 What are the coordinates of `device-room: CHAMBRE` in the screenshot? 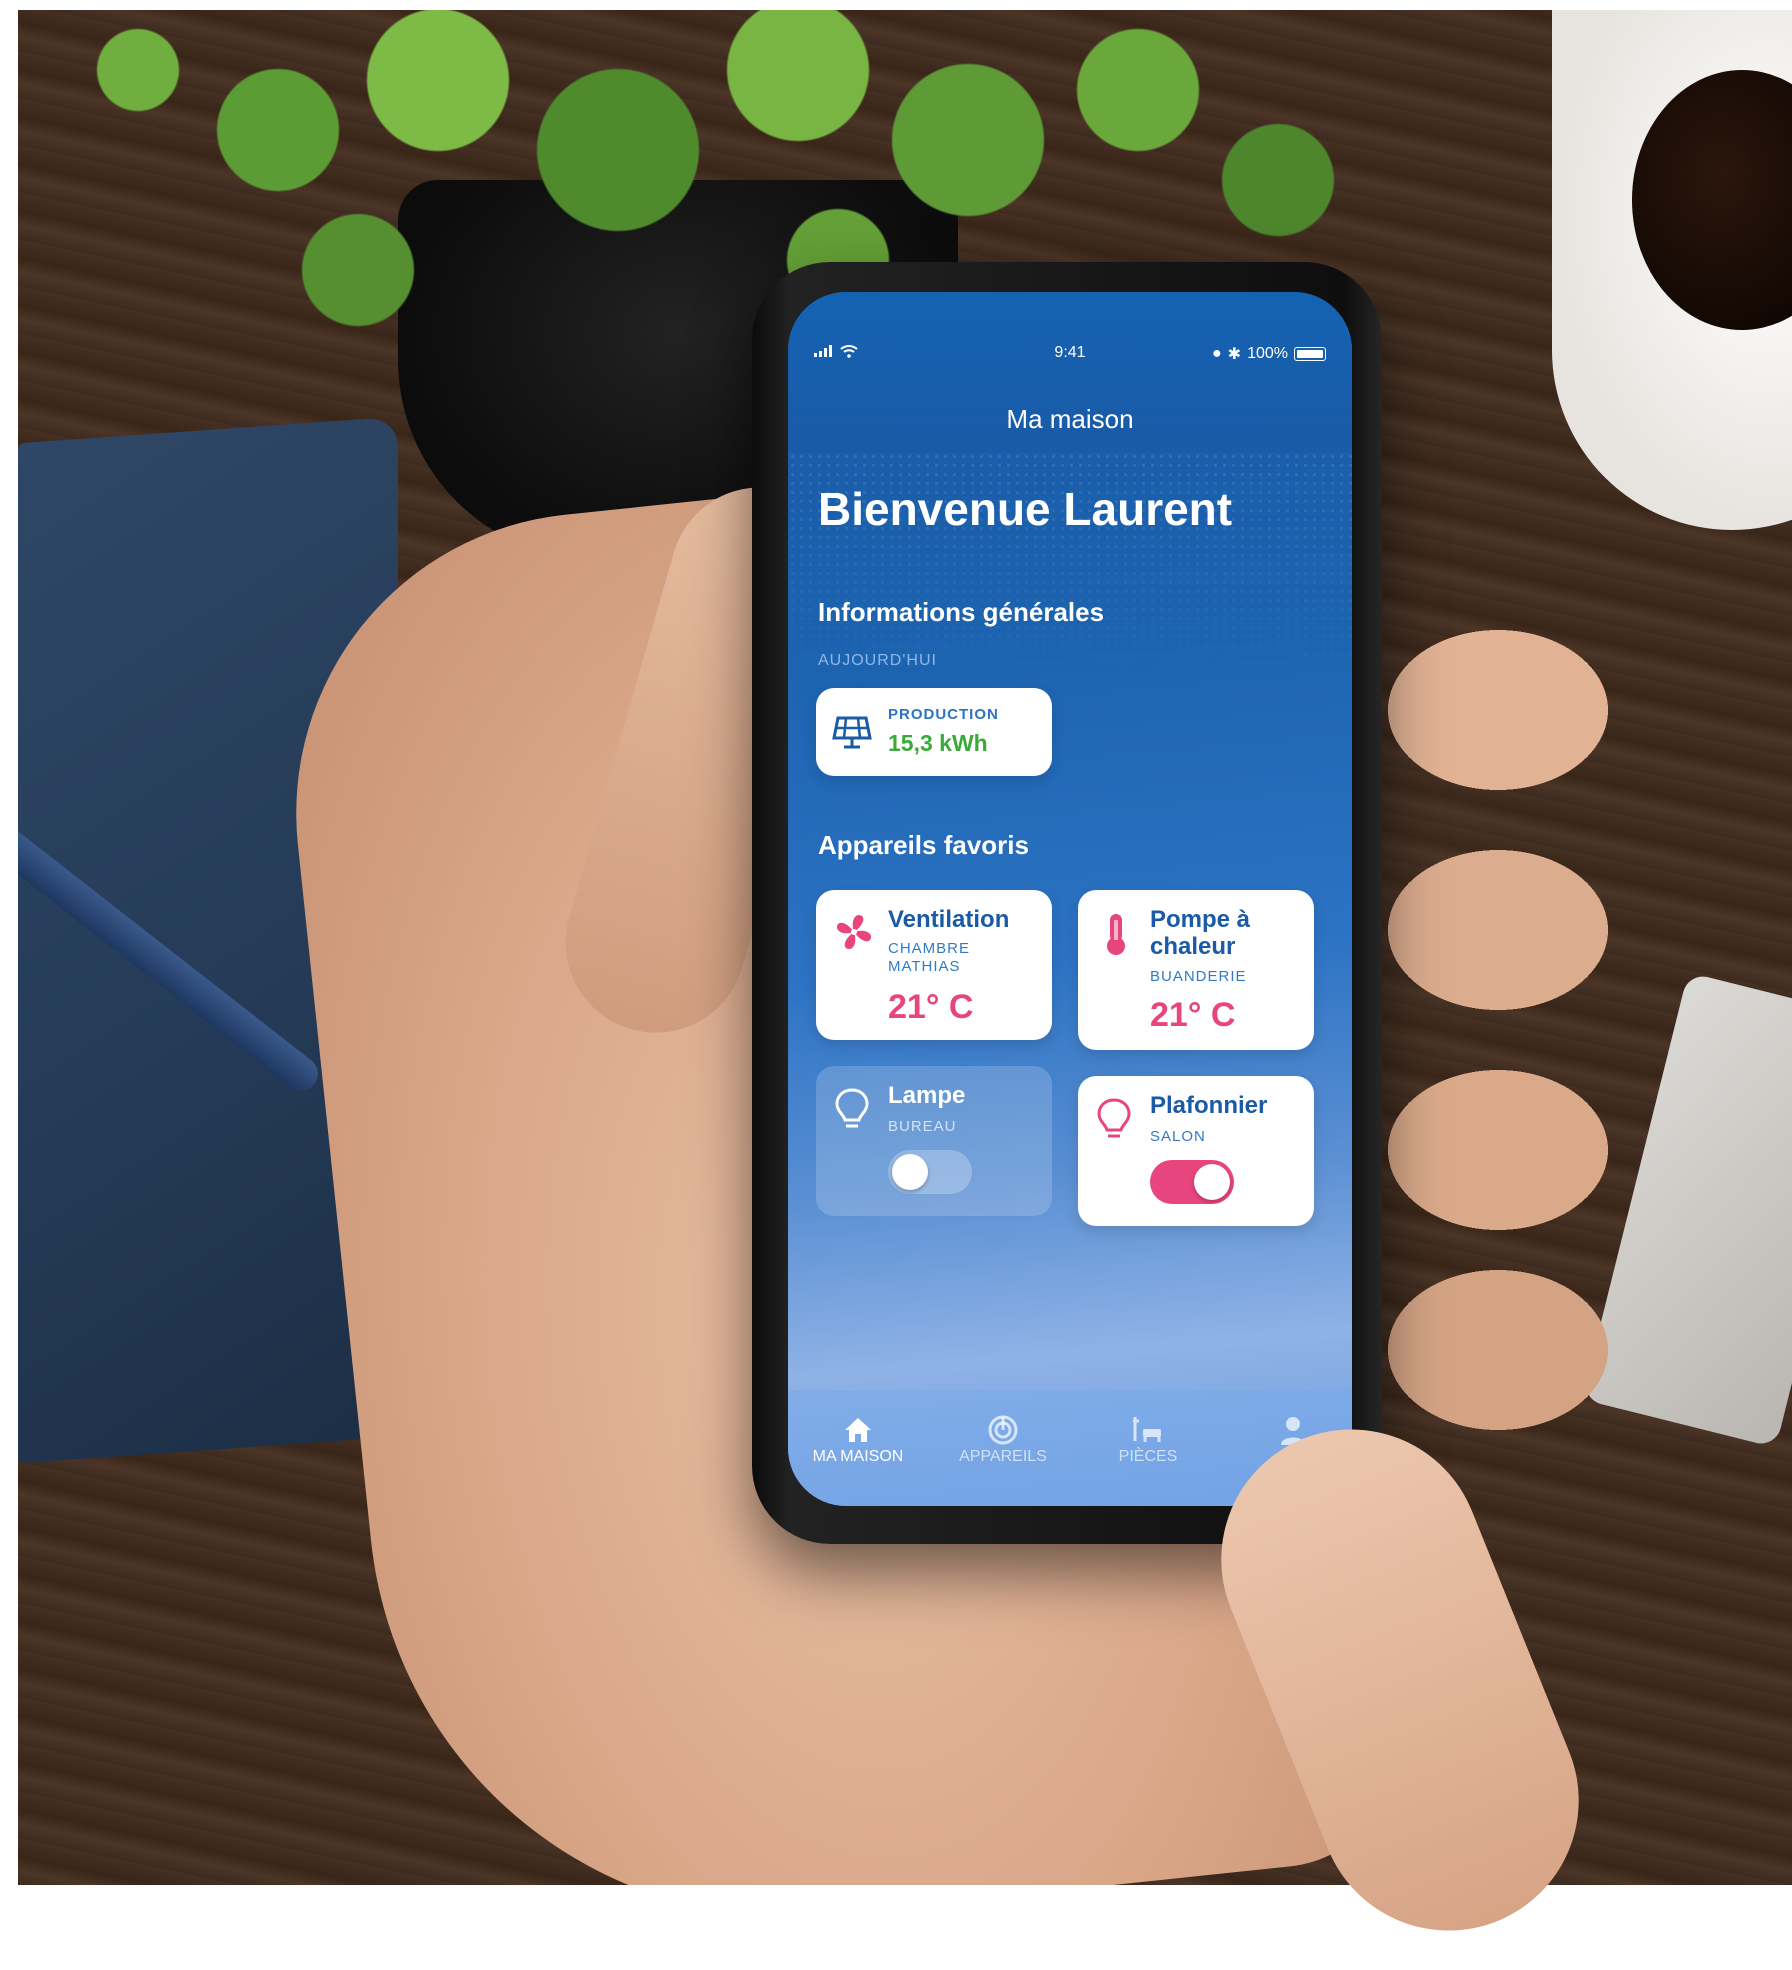 It's located at (929, 948).